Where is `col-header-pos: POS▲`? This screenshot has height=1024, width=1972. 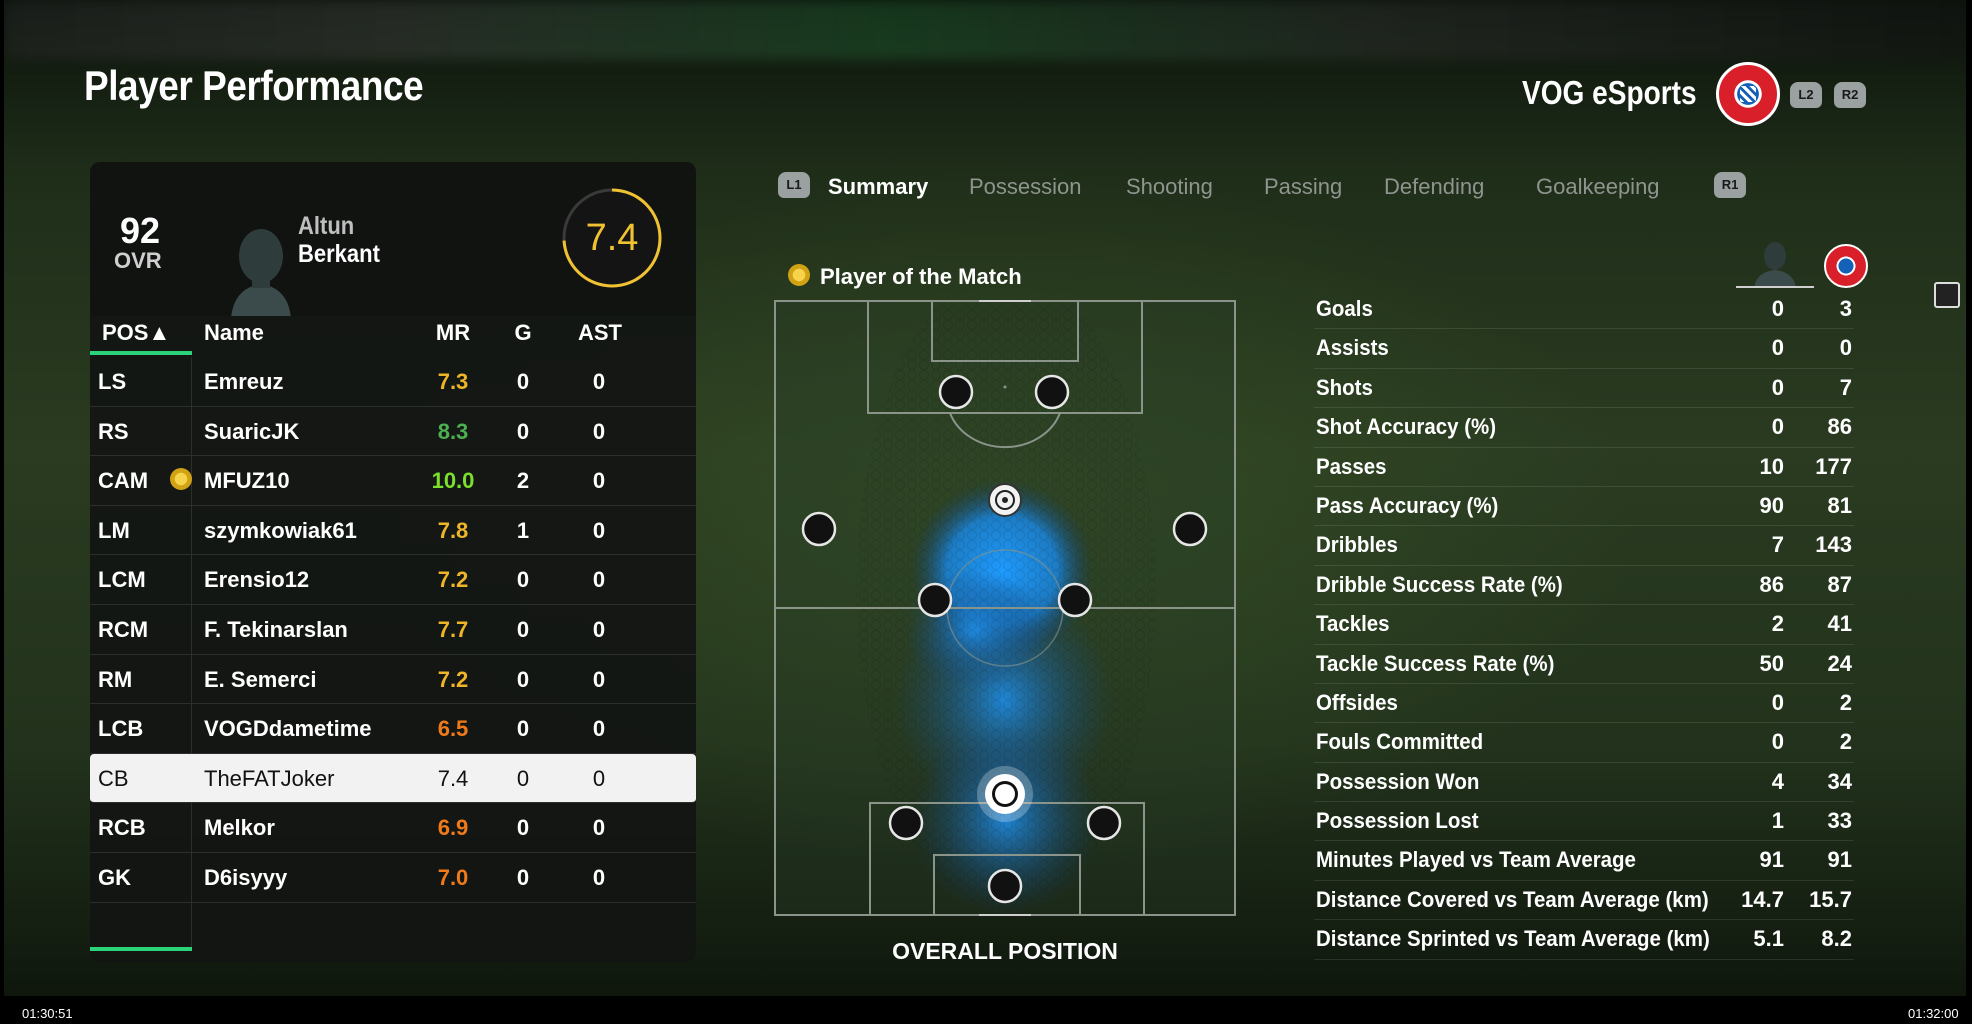
col-header-pos: POS▲ is located at coordinates (136, 333).